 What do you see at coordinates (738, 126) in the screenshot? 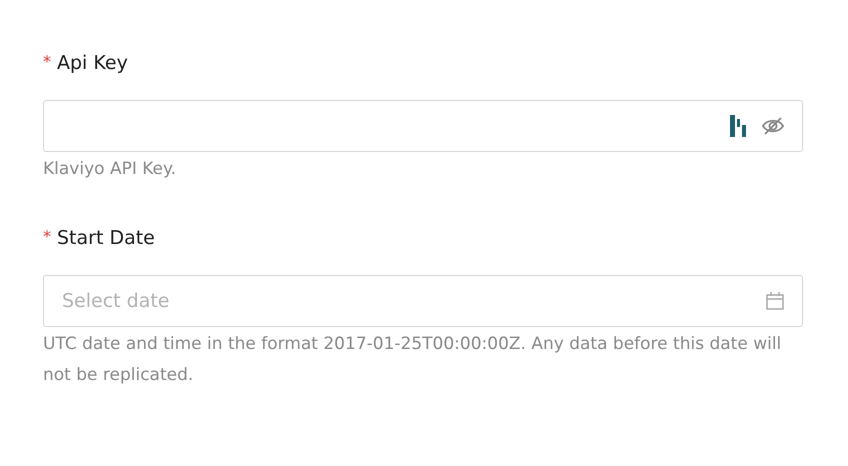
I see `bars-icon` at bounding box center [738, 126].